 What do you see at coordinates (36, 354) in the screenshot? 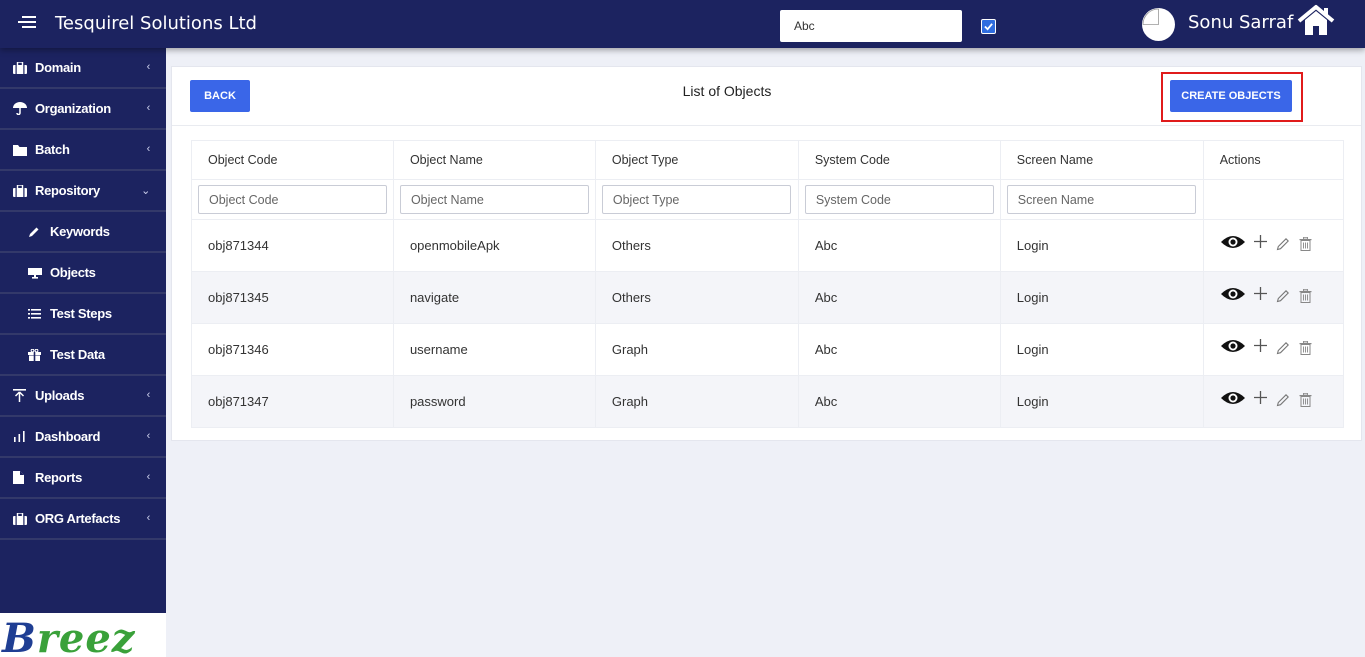
I see `gift-icon` at bounding box center [36, 354].